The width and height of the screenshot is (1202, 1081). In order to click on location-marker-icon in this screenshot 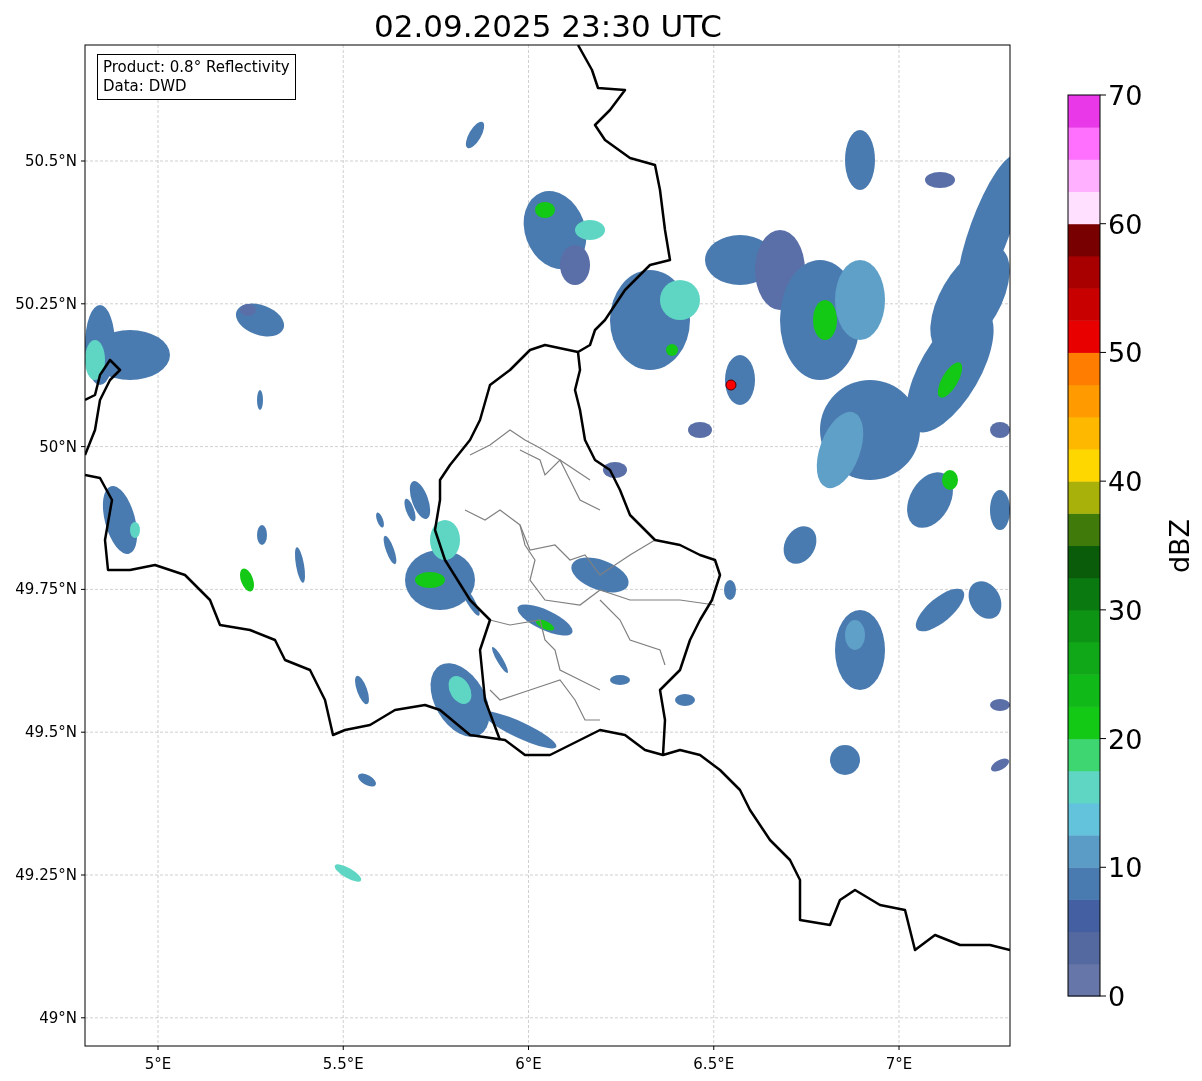, I will do `click(731, 385)`.